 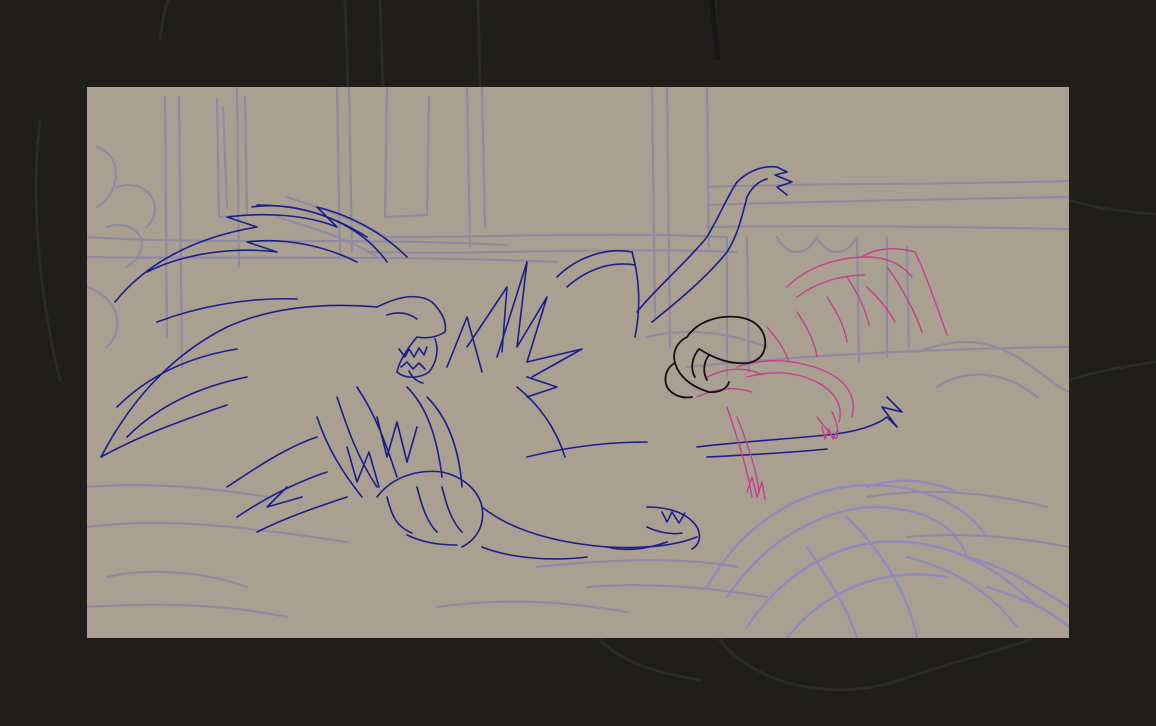 What do you see at coordinates (715, 357) in the screenshot?
I see `head-outline-layer` at bounding box center [715, 357].